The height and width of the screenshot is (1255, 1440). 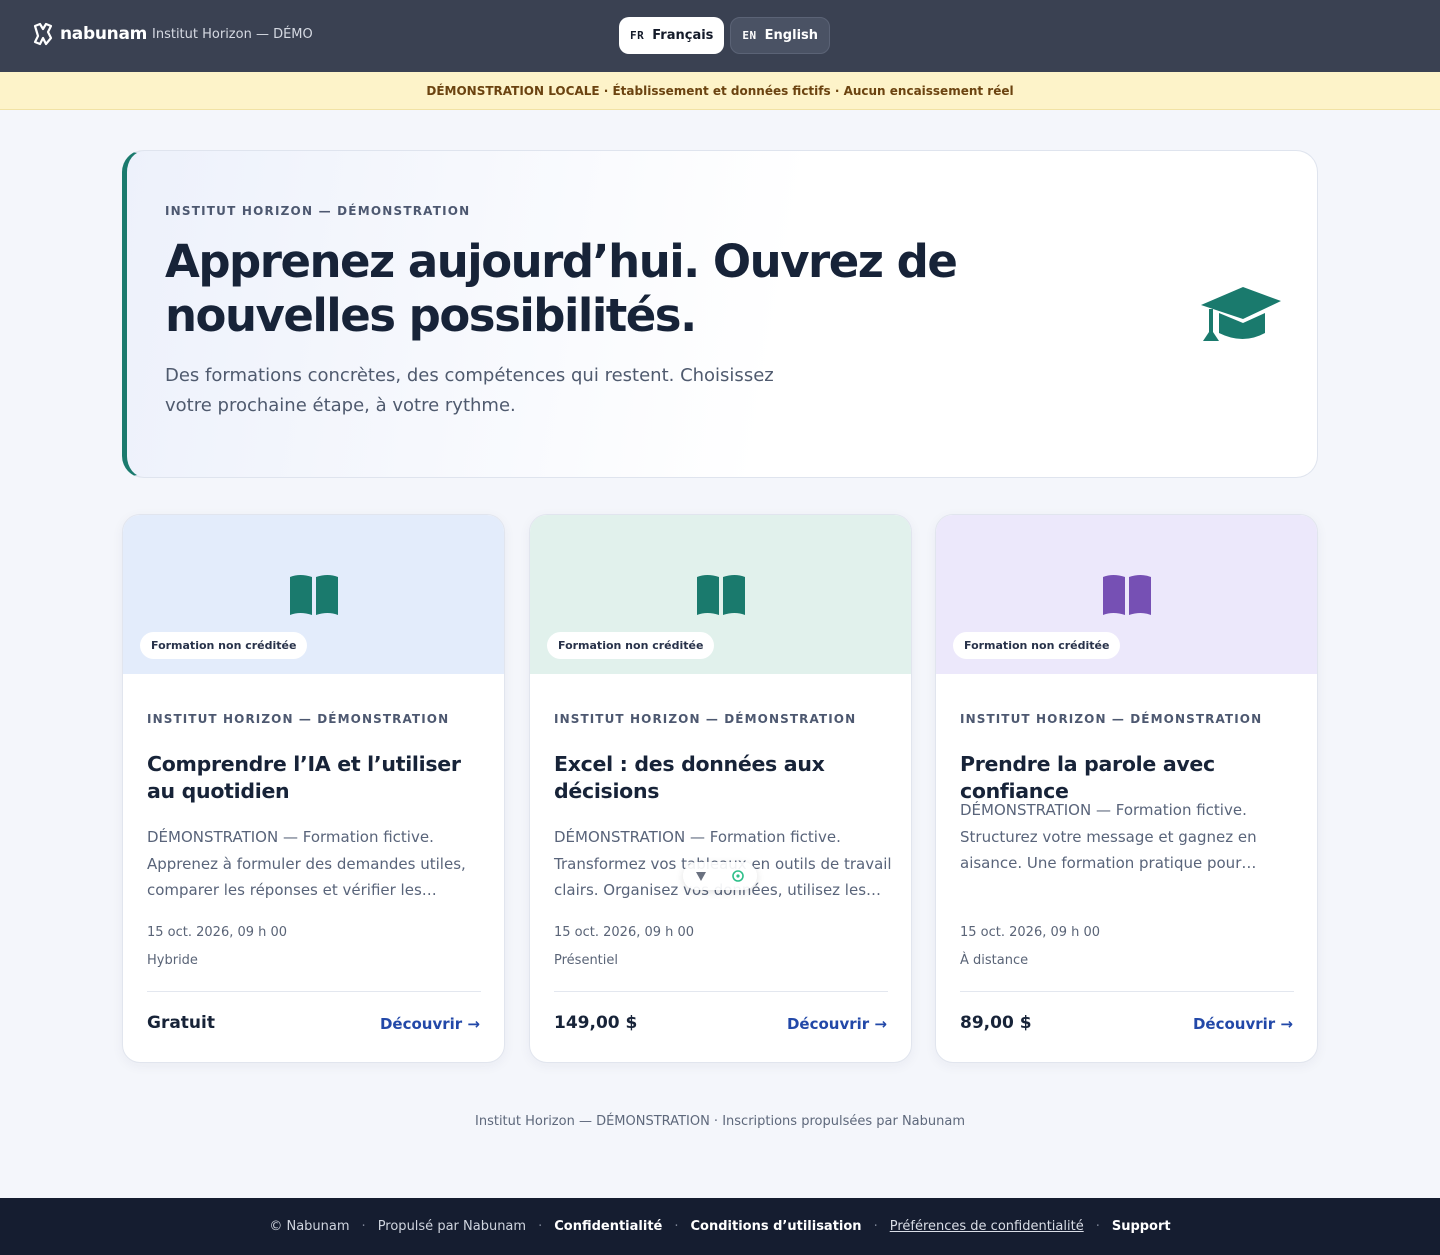 I want to click on language-label: English, so click(x=791, y=35).